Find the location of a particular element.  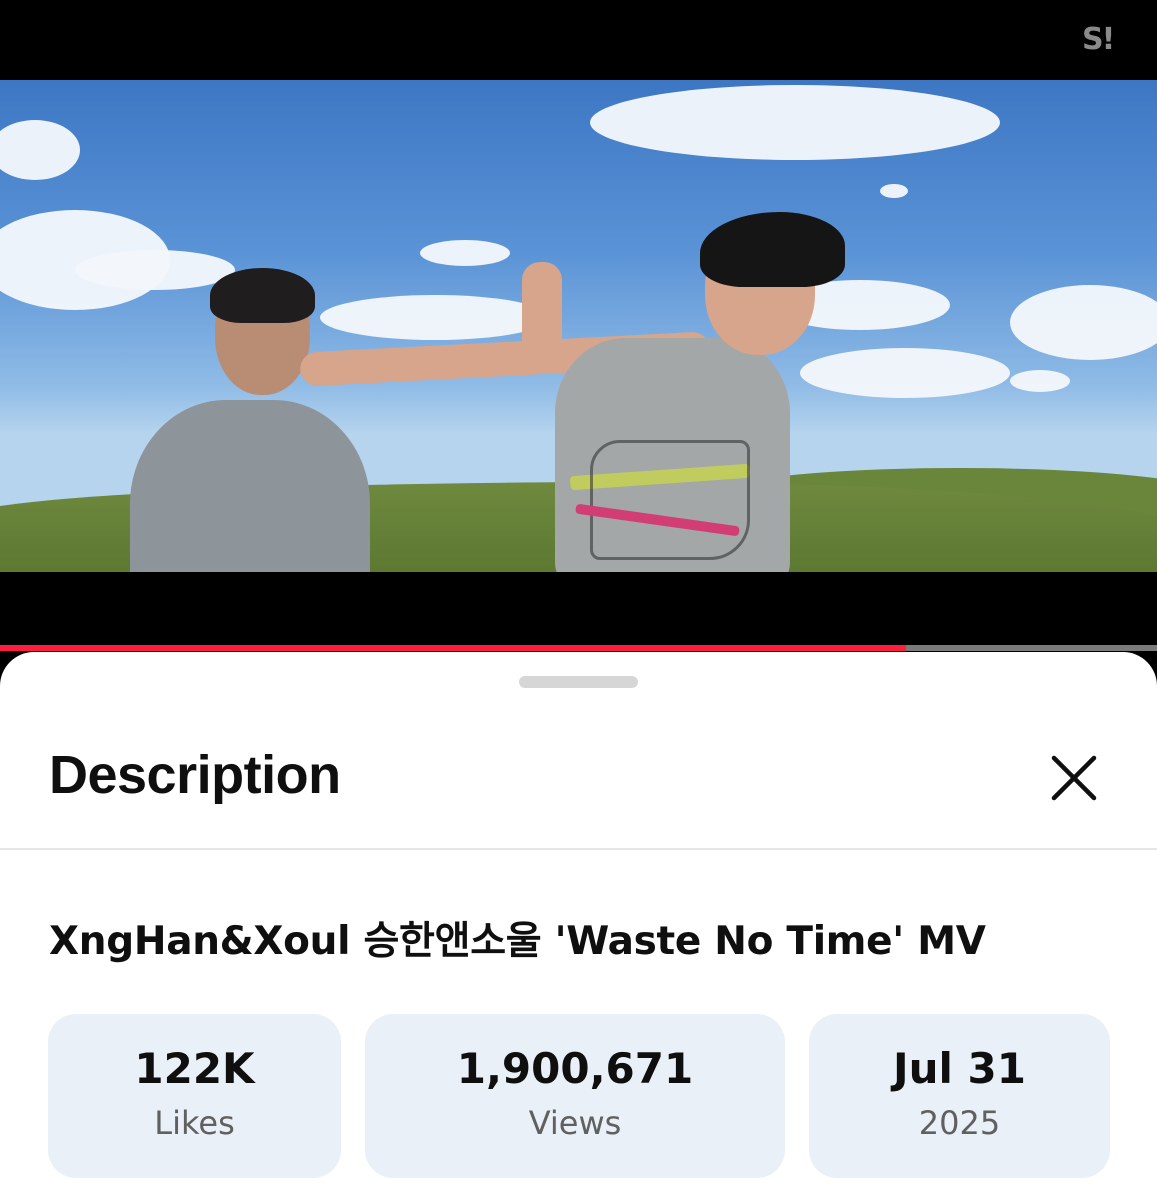

left-dancer-hair is located at coordinates (262, 295).